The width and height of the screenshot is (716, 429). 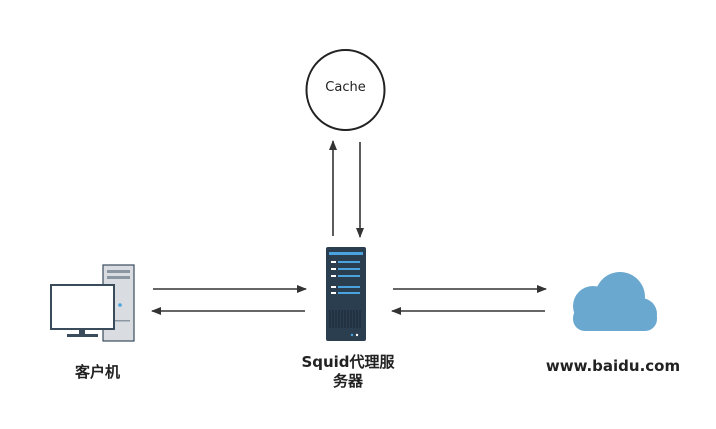 What do you see at coordinates (348, 362) in the screenshot?
I see `proxy-label-line1: Squid代理服` at bounding box center [348, 362].